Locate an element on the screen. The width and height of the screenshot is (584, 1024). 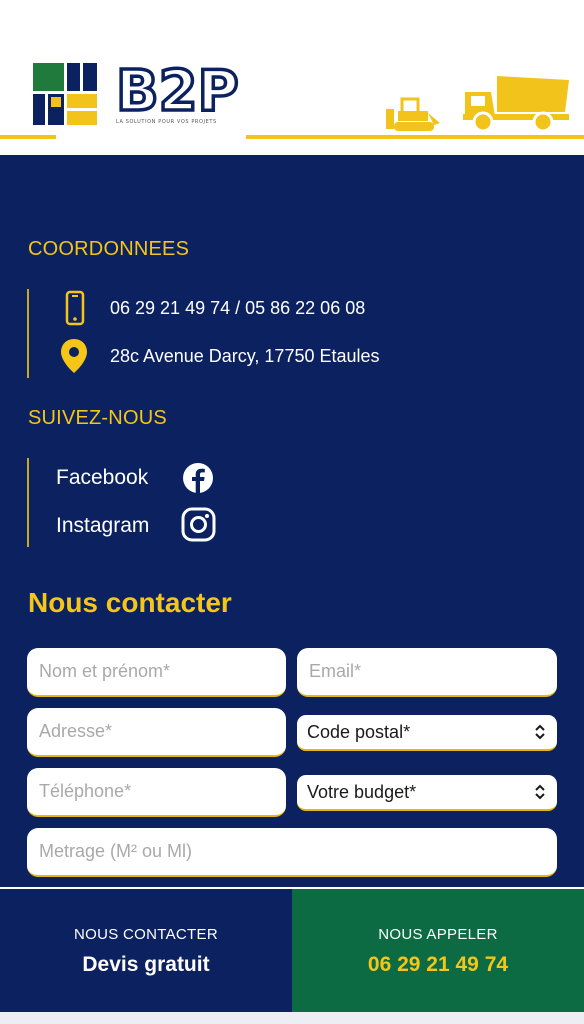
contact-cta-label: NOUS CONTACTER is located at coordinates (146, 934).